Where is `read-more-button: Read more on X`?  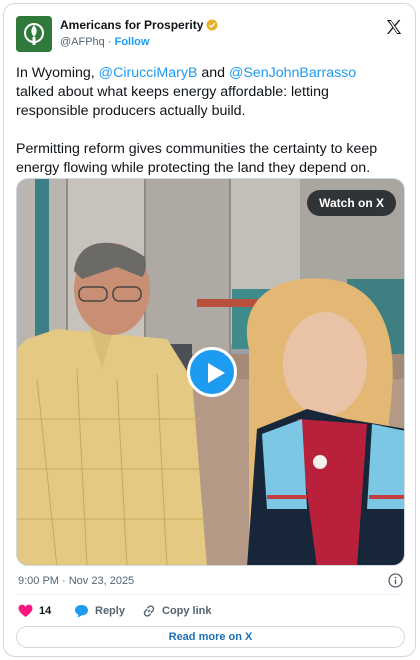
read-more-button: Read more on X is located at coordinates (210, 637).